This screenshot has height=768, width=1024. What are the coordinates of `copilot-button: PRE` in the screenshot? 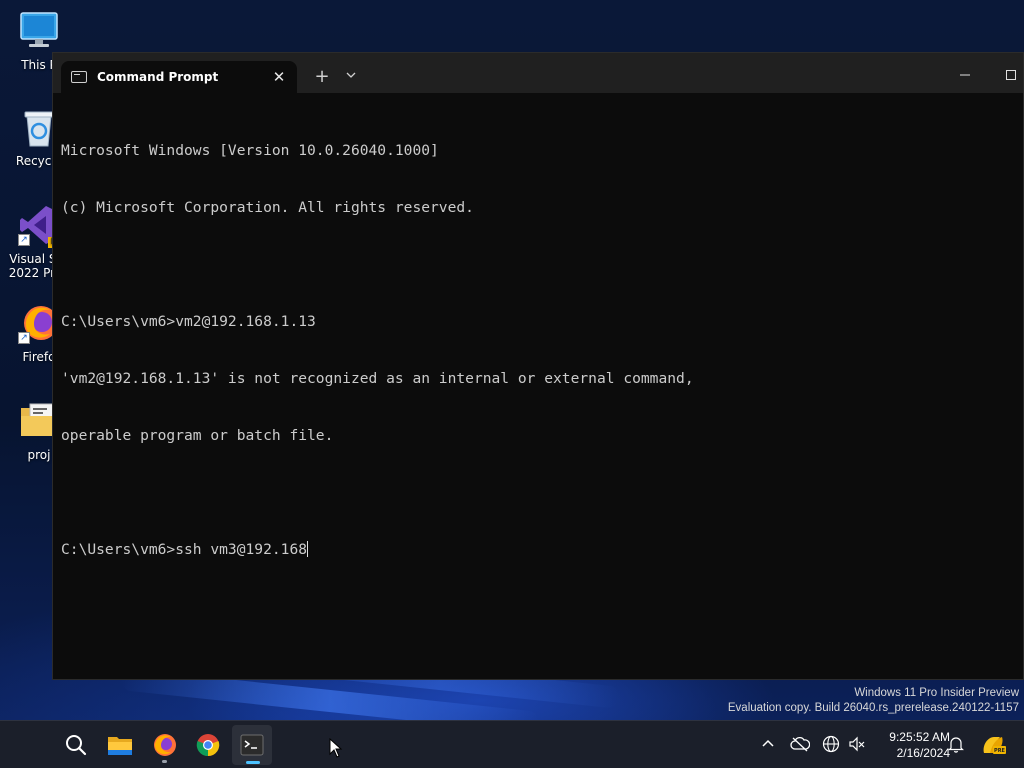 It's located at (993, 744).